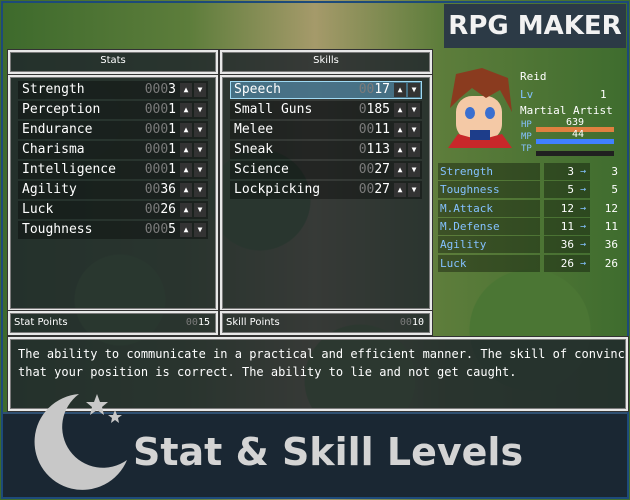 This screenshot has width=630, height=500. Describe the element at coordinates (113, 130) in the screenshot. I see `stat-row-endurance: Endurance 0001 ▲ ▼` at that location.